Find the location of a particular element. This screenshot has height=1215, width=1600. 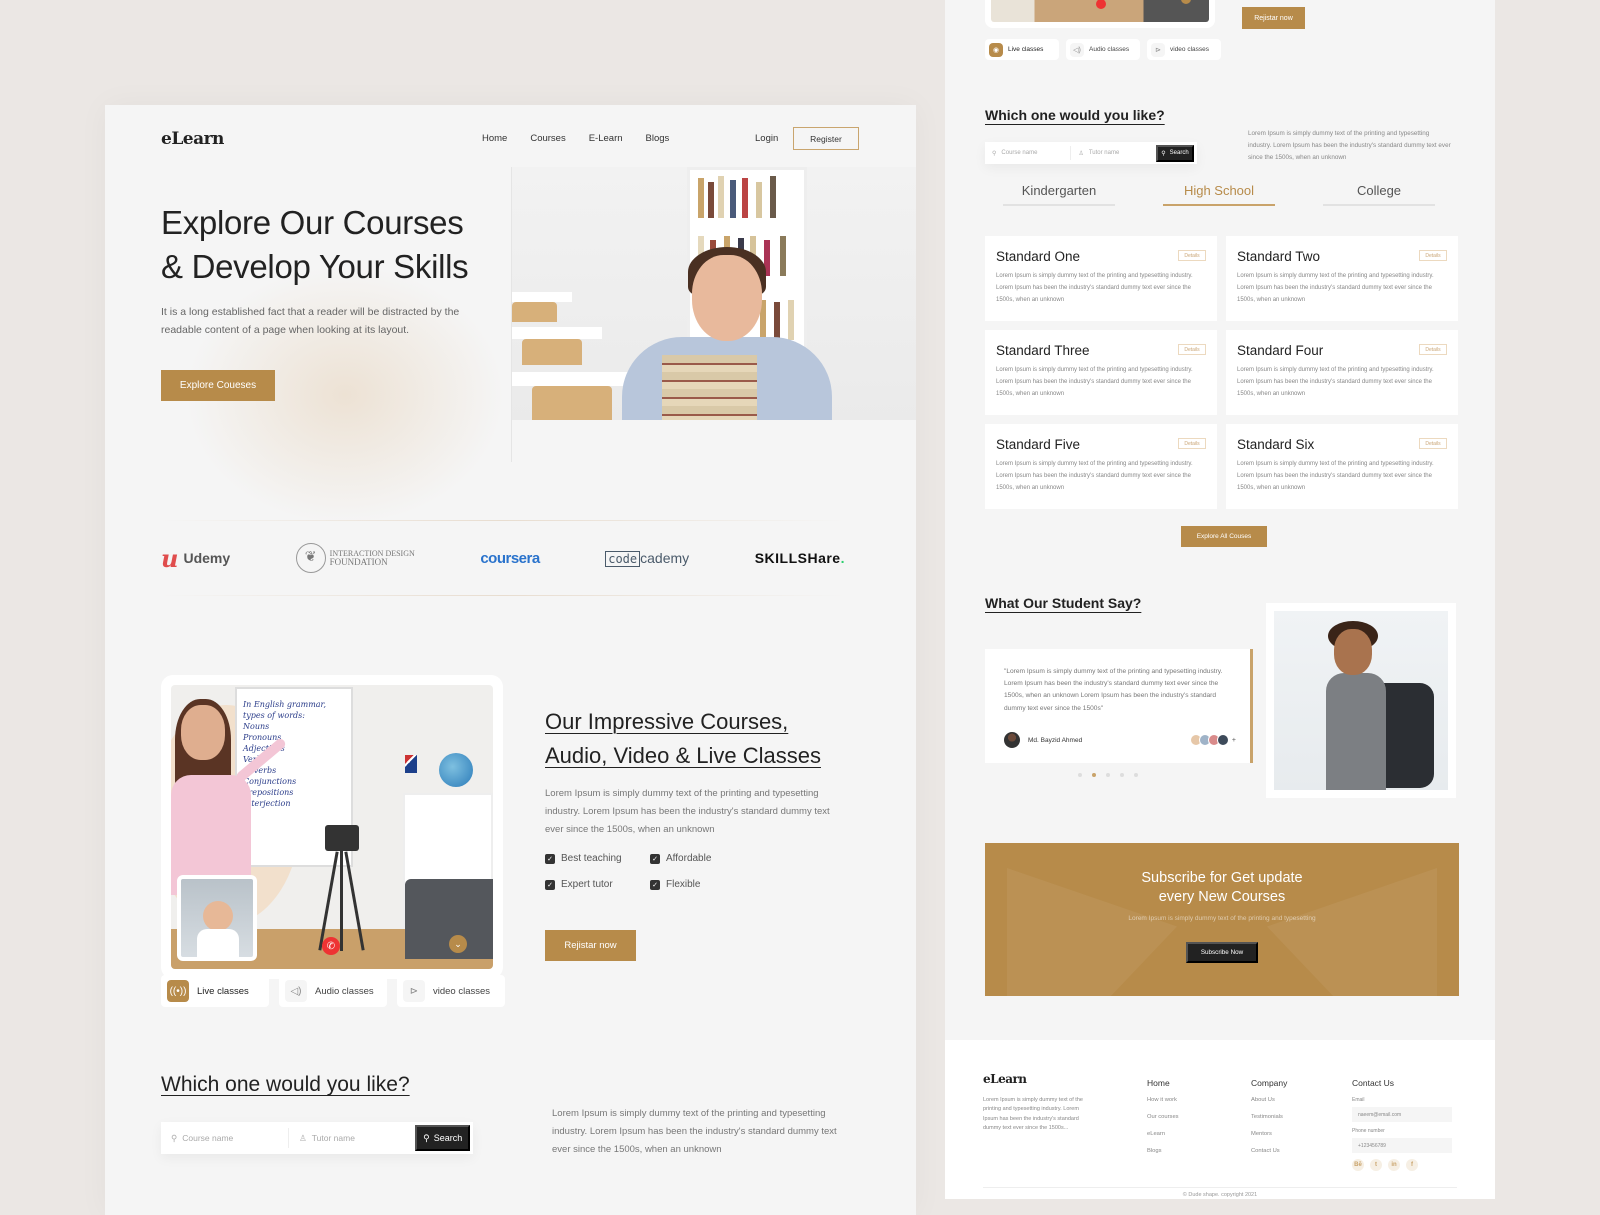

behance-icon: Bē is located at coordinates (1358, 1165).